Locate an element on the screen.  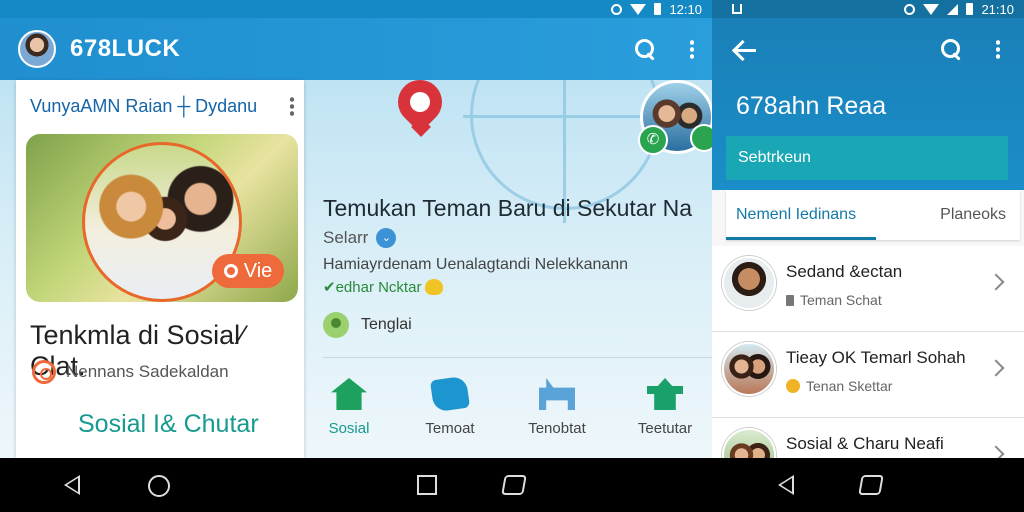
status-bar-right: 21:10 is located at coordinates (868, 9).